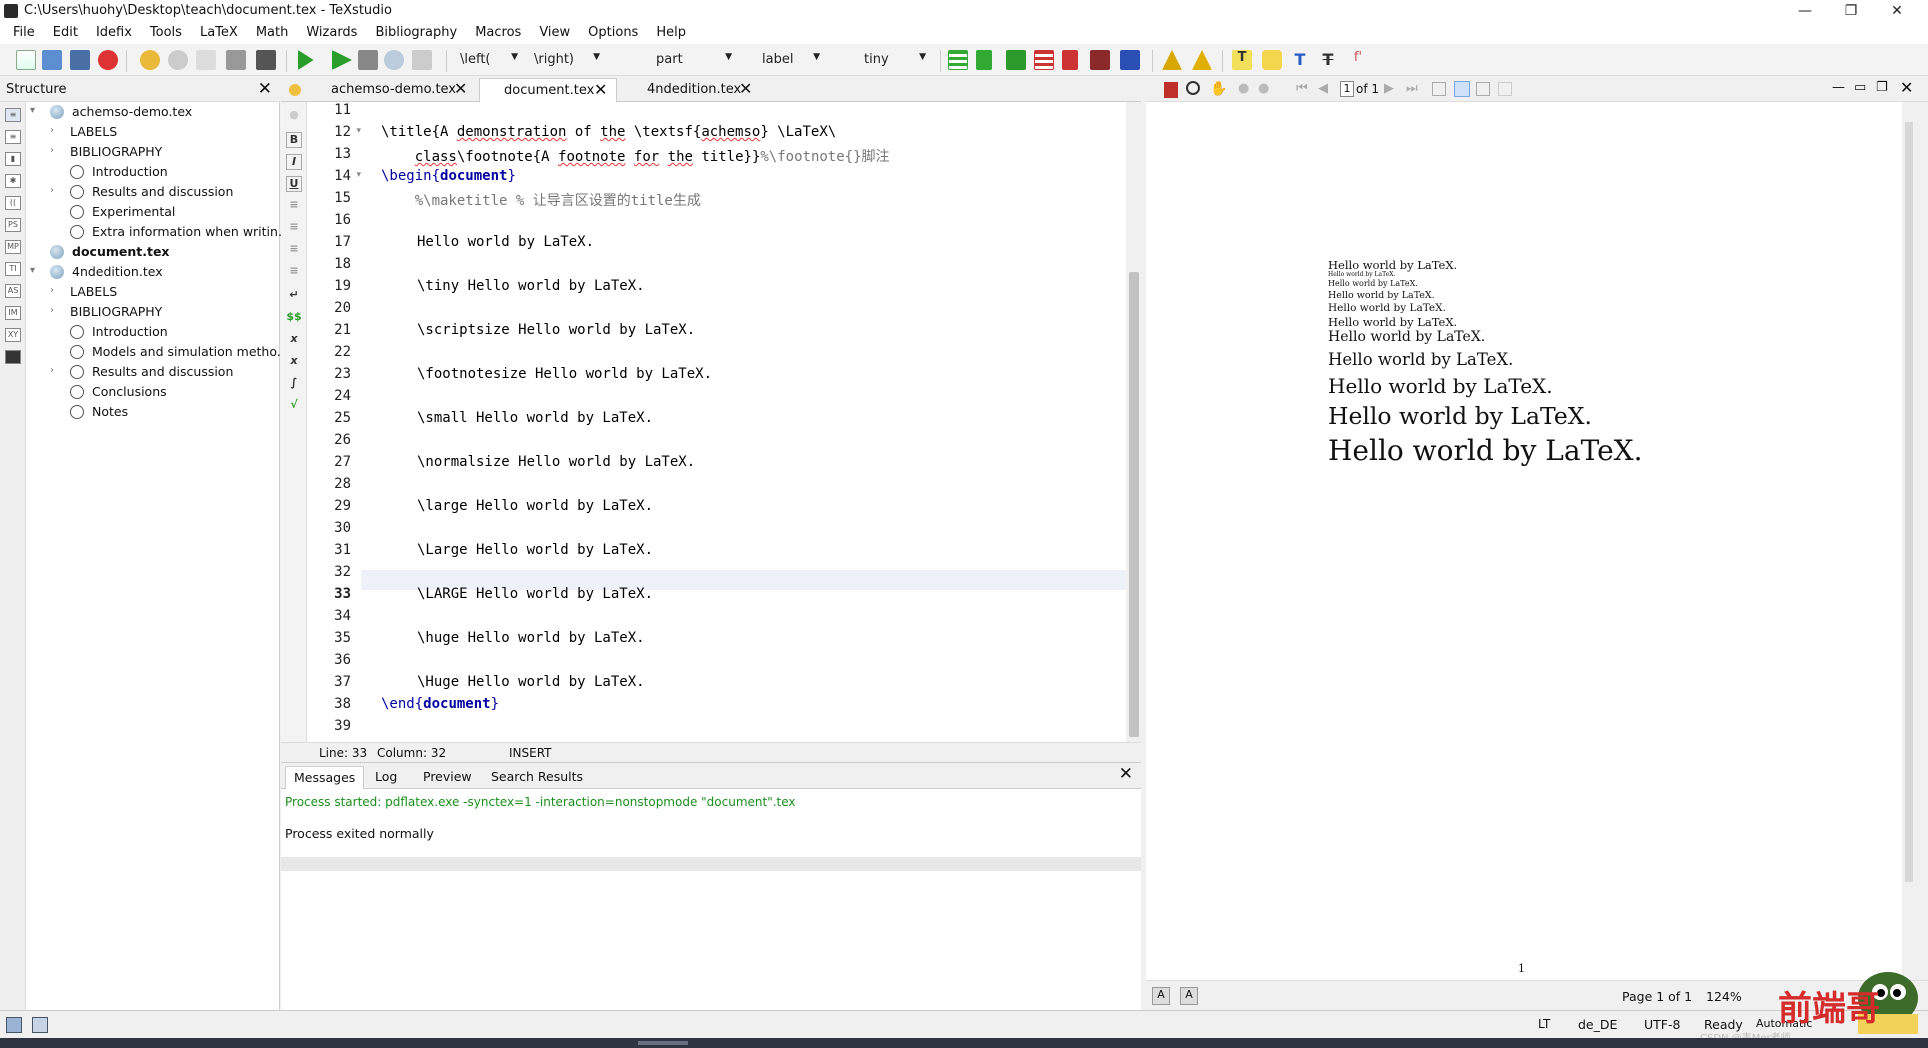  I want to click on superscript-icon: f', so click(1358, 60).